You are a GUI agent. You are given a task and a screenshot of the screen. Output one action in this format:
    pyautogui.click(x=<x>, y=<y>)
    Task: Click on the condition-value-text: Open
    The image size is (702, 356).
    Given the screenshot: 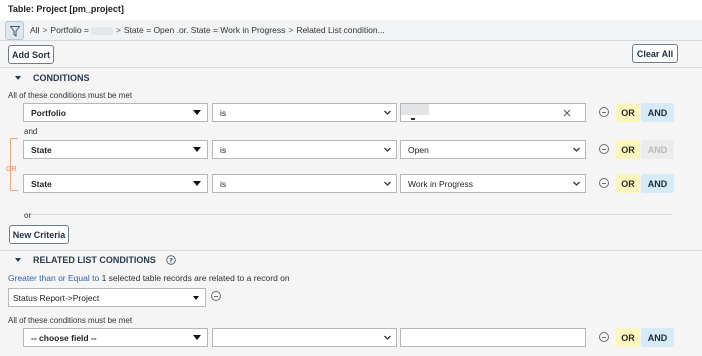 What is the action you would take?
    pyautogui.click(x=418, y=149)
    